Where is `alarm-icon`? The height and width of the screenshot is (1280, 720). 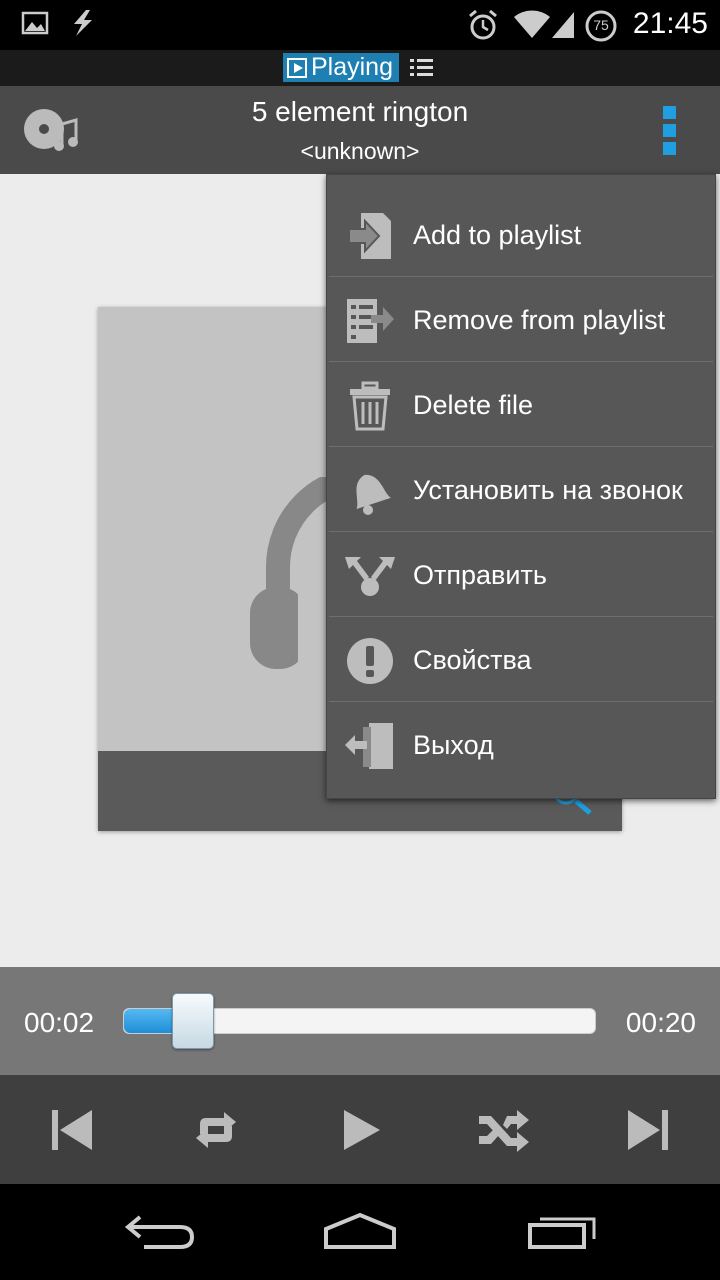 alarm-icon is located at coordinates (483, 27).